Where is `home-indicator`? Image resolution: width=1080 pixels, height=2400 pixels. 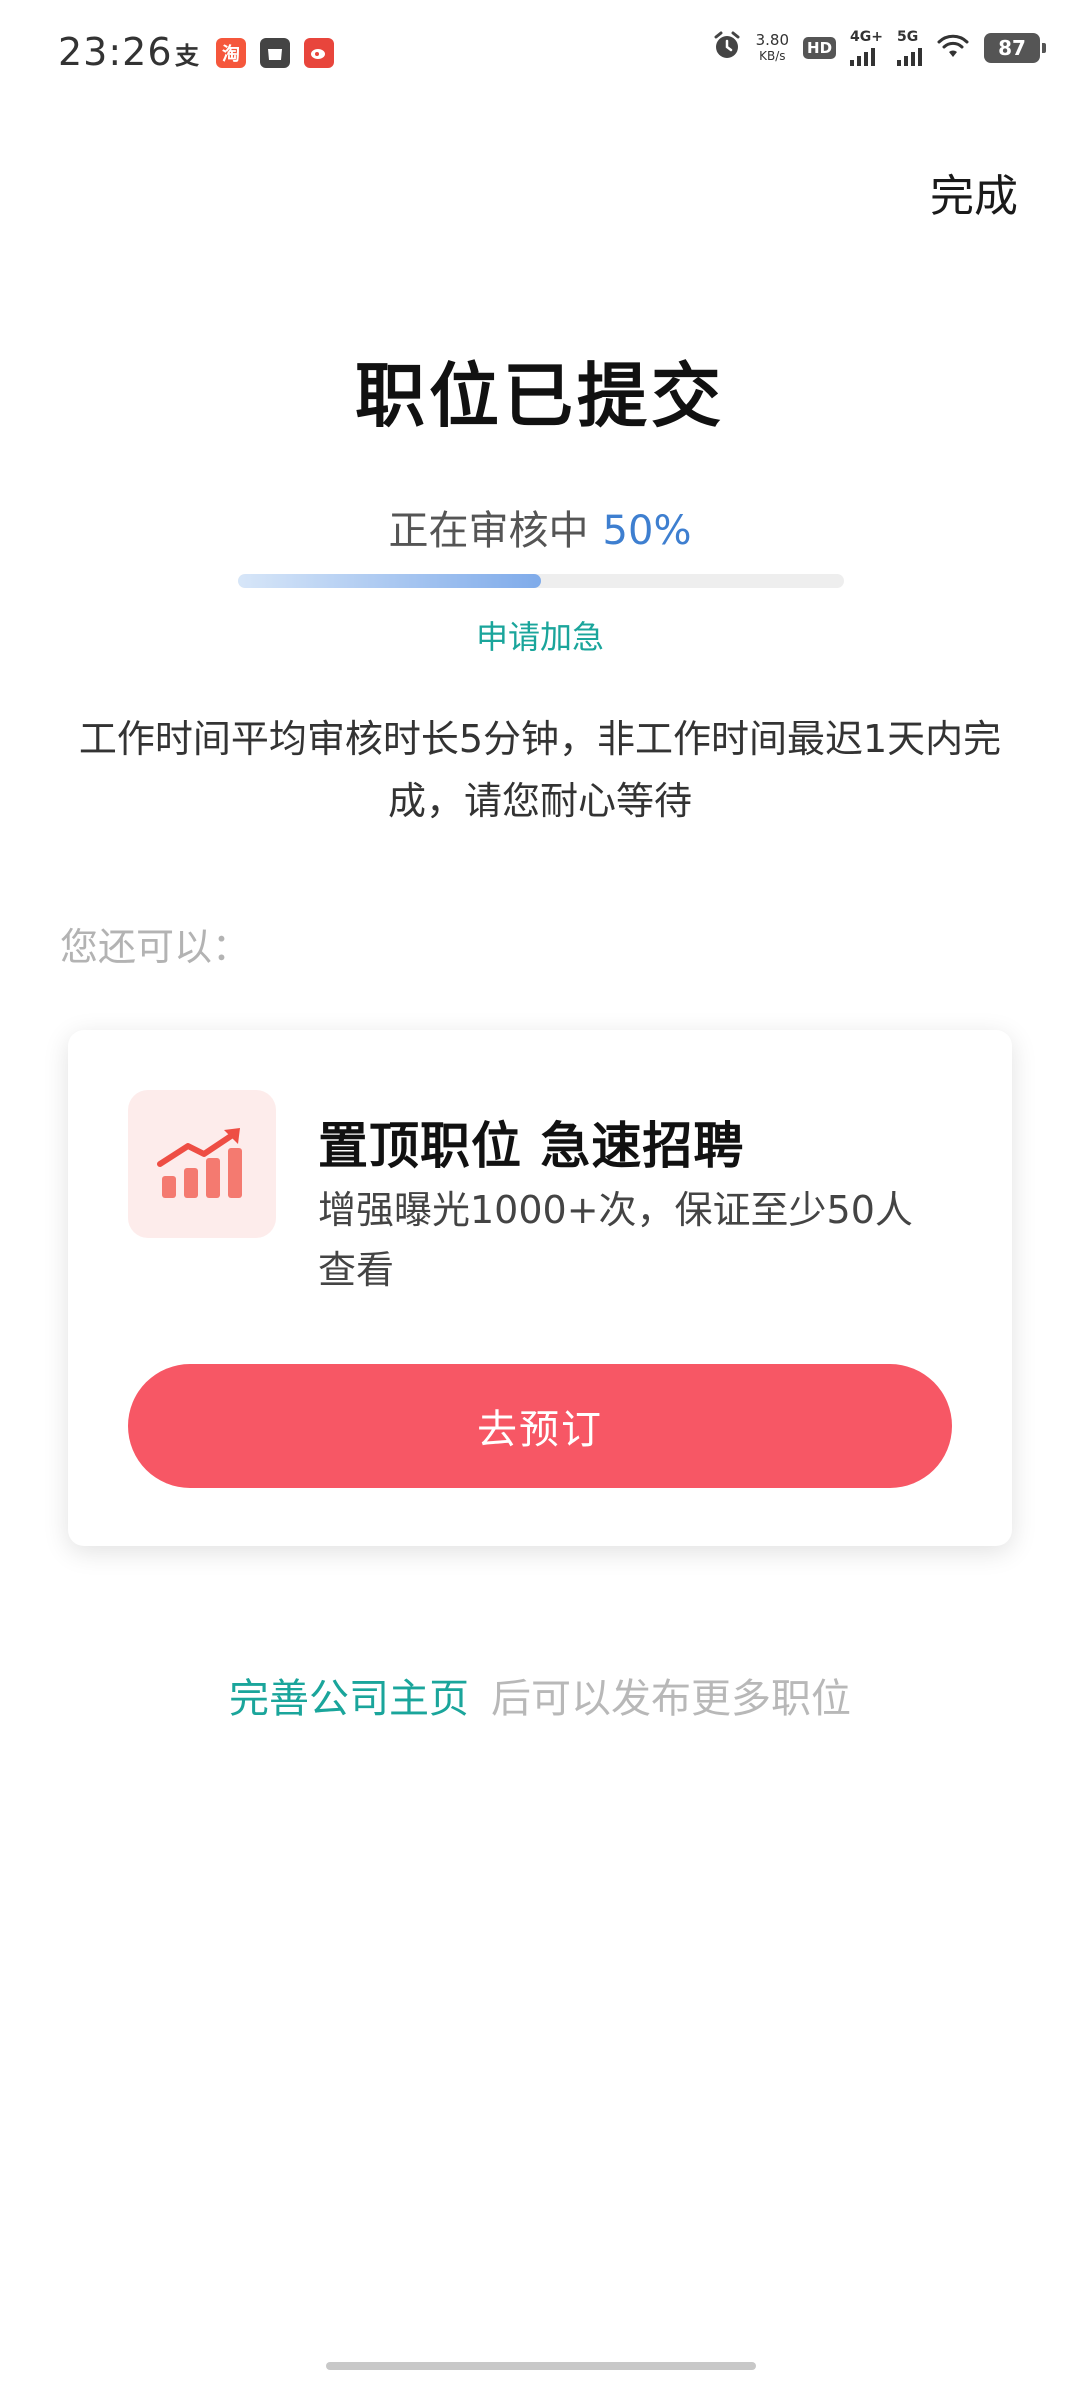 home-indicator is located at coordinates (541, 2366).